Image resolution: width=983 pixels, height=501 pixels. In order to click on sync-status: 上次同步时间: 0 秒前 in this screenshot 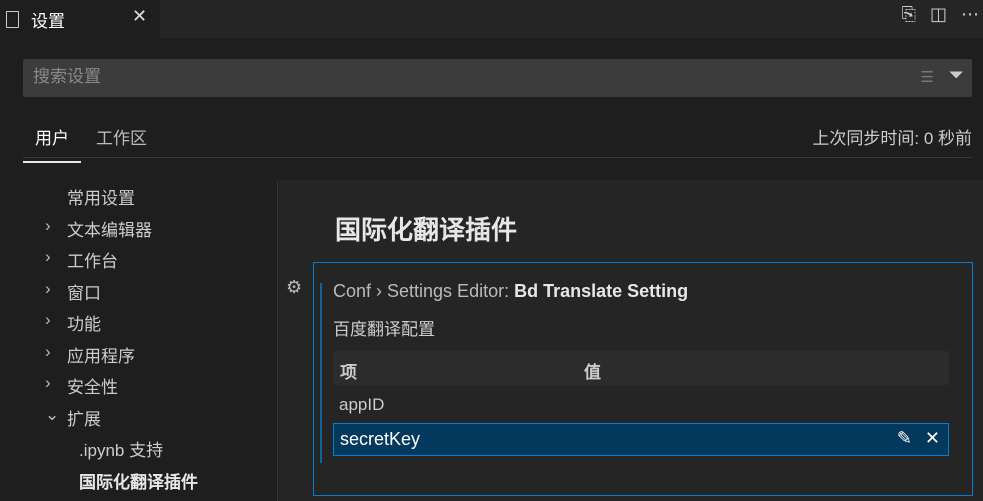, I will do `click(892, 138)`.